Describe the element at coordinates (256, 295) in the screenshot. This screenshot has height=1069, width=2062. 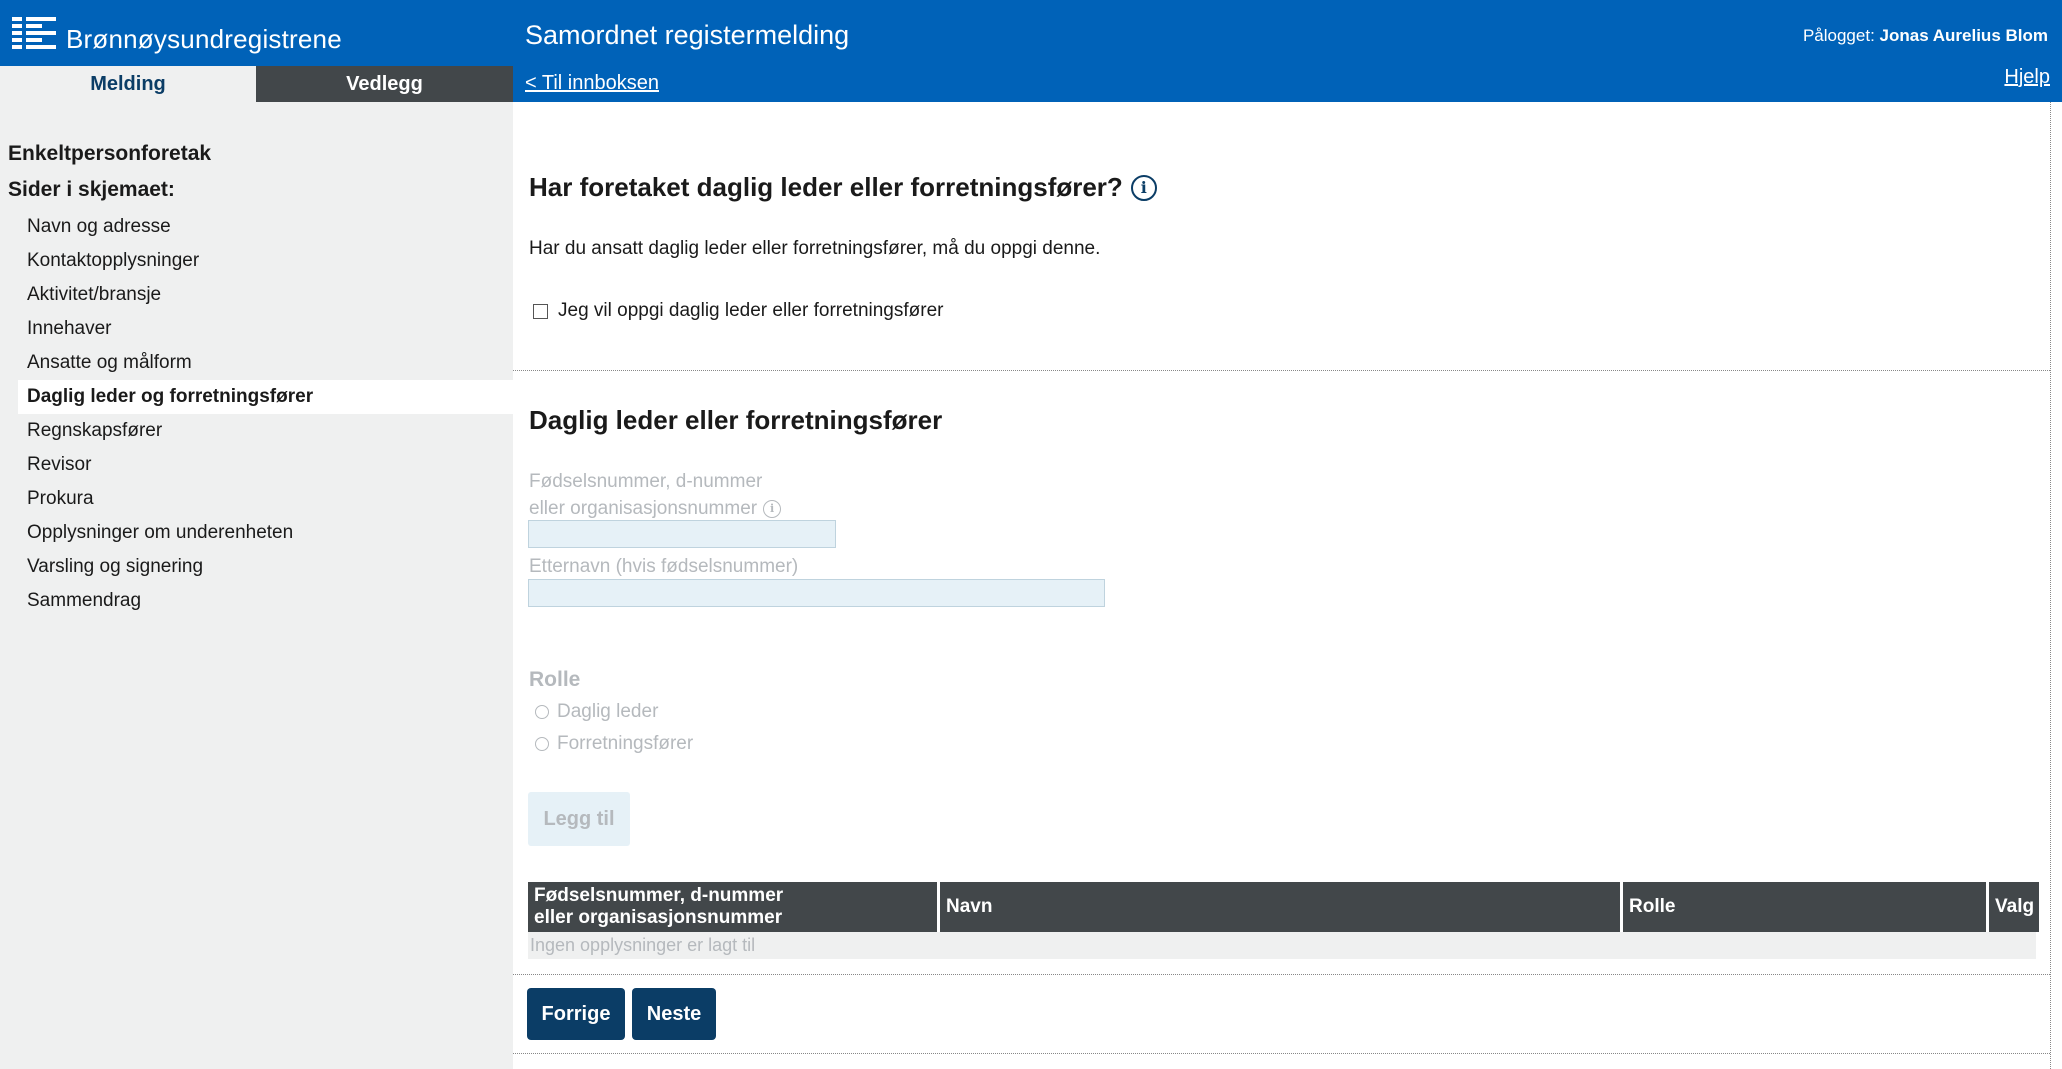
I see `sidebar-item-aktivitet-bransje: Aktivitet/bransje` at that location.